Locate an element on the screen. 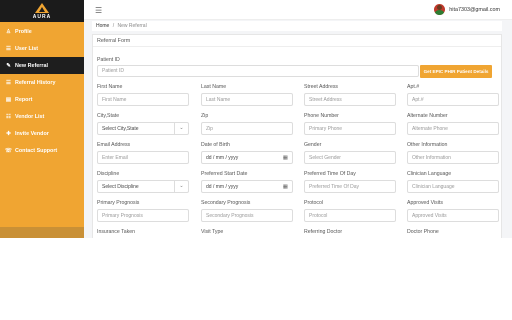 The image size is (512, 320). sidebar-item-label: Profile is located at coordinates (23, 31).